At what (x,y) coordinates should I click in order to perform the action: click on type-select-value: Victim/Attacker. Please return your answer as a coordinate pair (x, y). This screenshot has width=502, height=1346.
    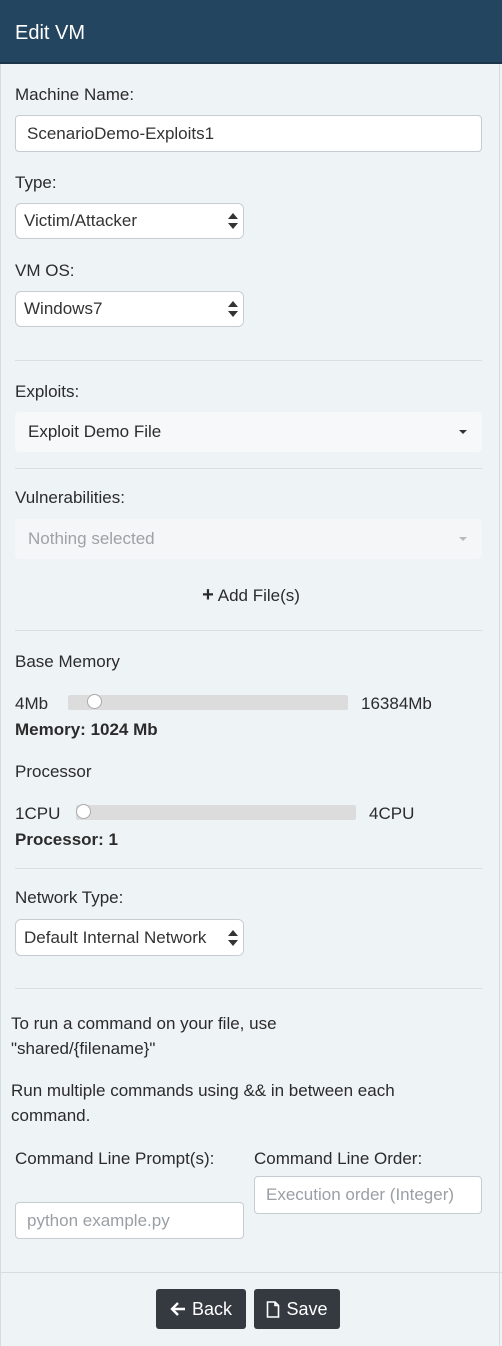
    Looking at the image, I should click on (81, 220).